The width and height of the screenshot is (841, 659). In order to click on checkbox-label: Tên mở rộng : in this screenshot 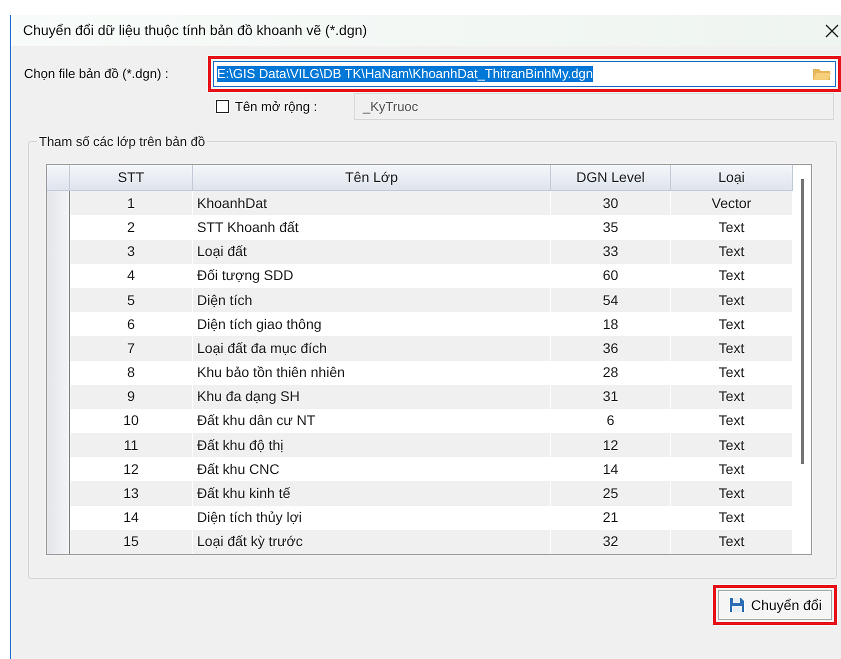, I will do `click(276, 107)`.